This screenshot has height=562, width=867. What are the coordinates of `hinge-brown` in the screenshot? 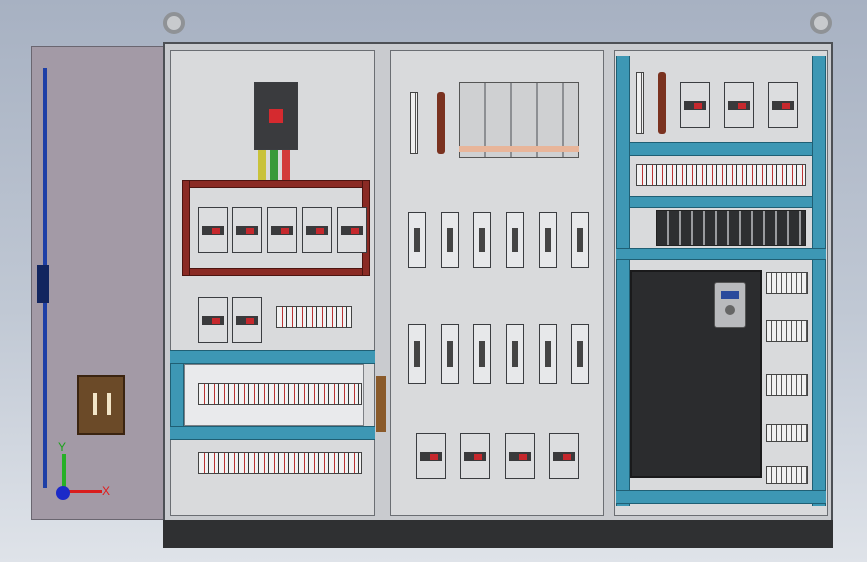 It's located at (381, 404).